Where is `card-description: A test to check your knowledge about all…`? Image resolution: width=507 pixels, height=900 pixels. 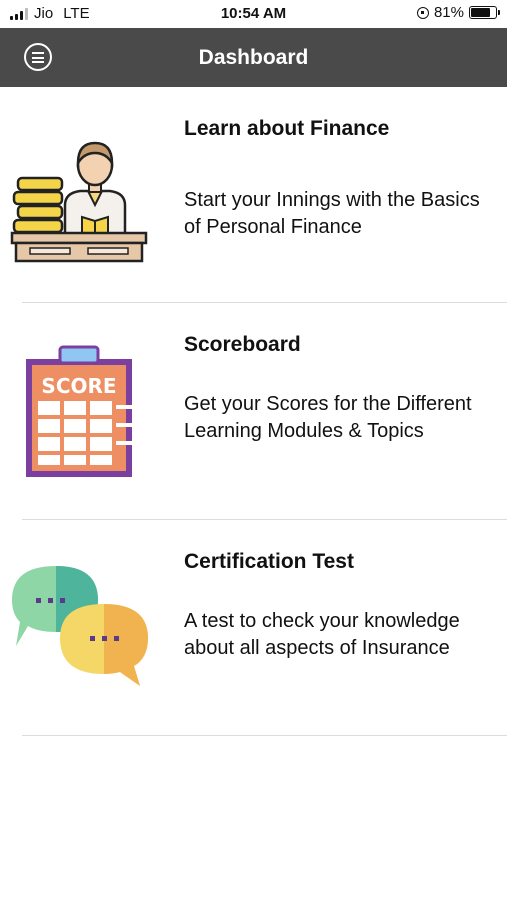 card-description: A test to check your knowledge about all… is located at coordinates (322, 634).